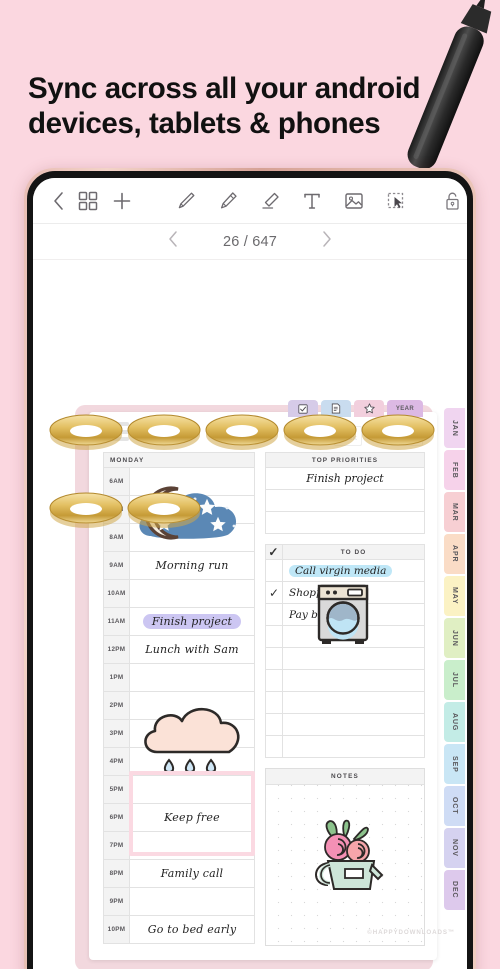 The width and height of the screenshot is (500, 969). I want to click on schedule-row: 10AM, so click(179, 593).